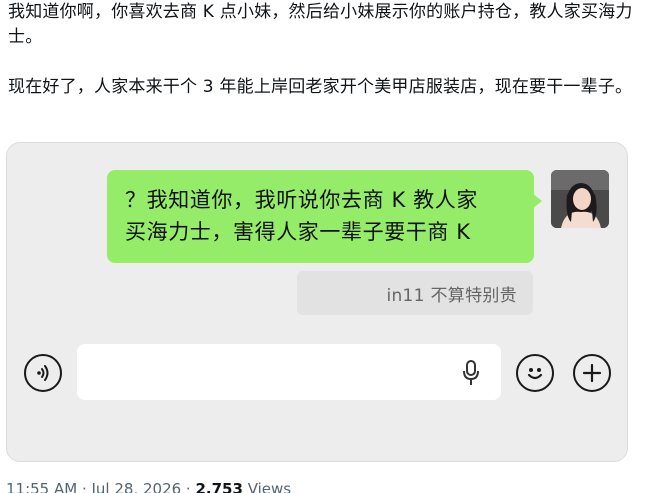 The height and width of the screenshot is (493, 653). I want to click on bubble-tail, so click(537, 201).